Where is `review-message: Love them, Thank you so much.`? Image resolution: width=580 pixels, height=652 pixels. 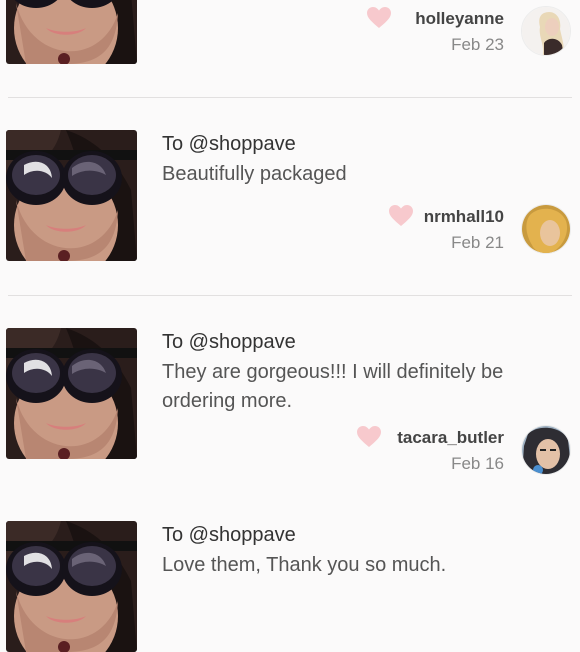 review-message: Love them, Thank you so much. is located at coordinates (304, 565).